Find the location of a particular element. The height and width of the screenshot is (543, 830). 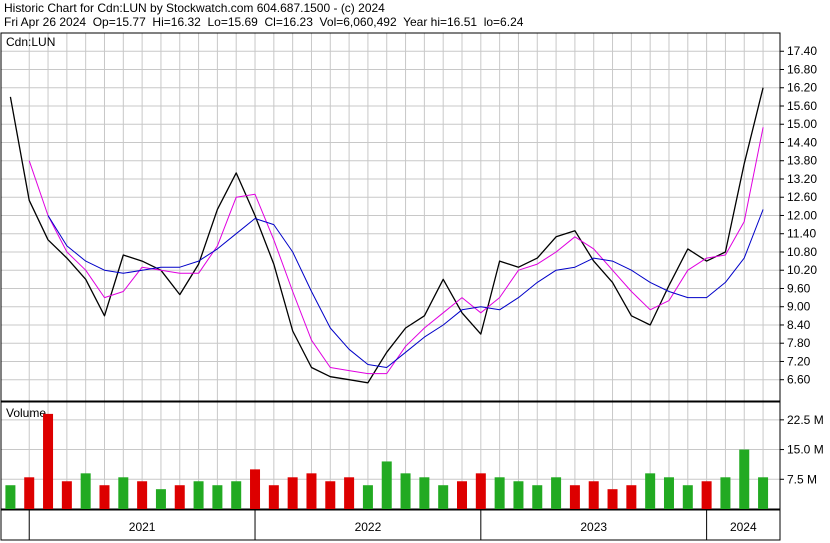

price-tick-label: 12.00 is located at coordinates (802, 215).